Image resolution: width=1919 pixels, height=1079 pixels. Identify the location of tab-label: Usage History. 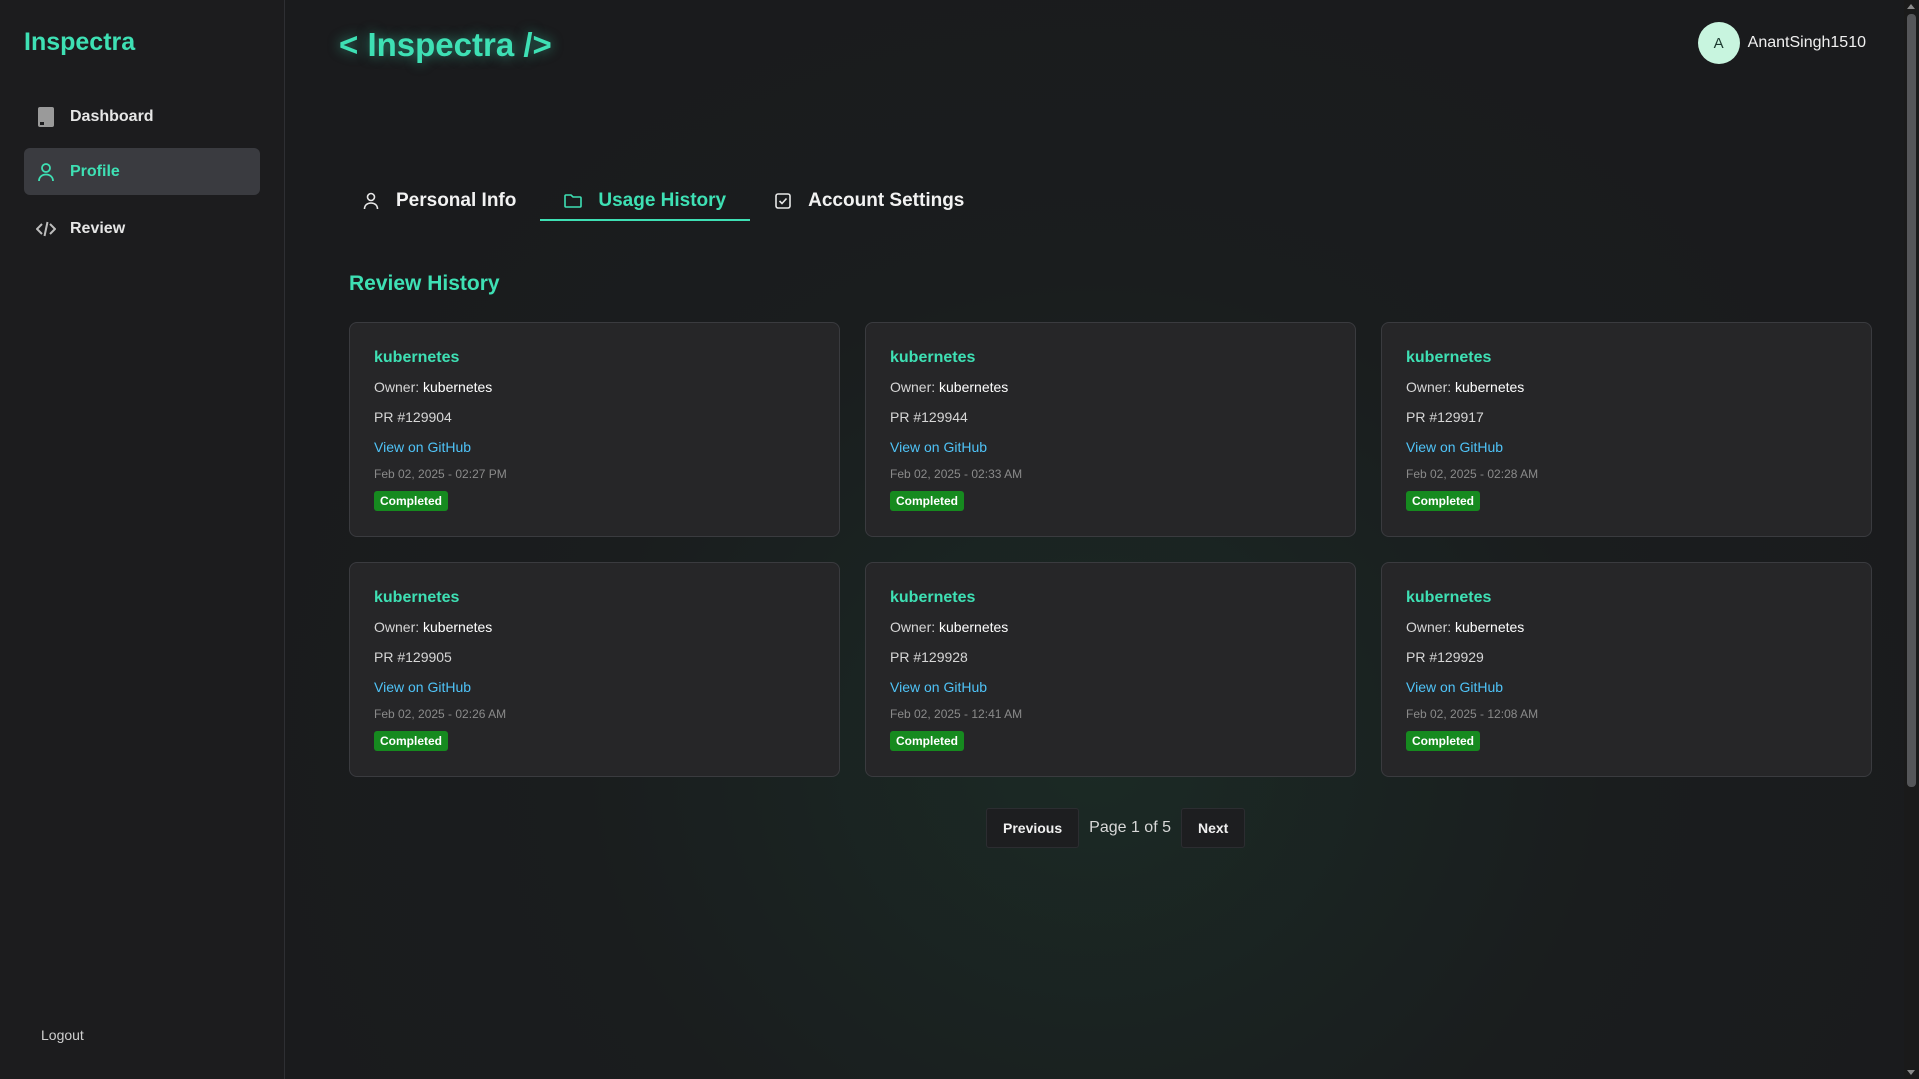
(662, 200).